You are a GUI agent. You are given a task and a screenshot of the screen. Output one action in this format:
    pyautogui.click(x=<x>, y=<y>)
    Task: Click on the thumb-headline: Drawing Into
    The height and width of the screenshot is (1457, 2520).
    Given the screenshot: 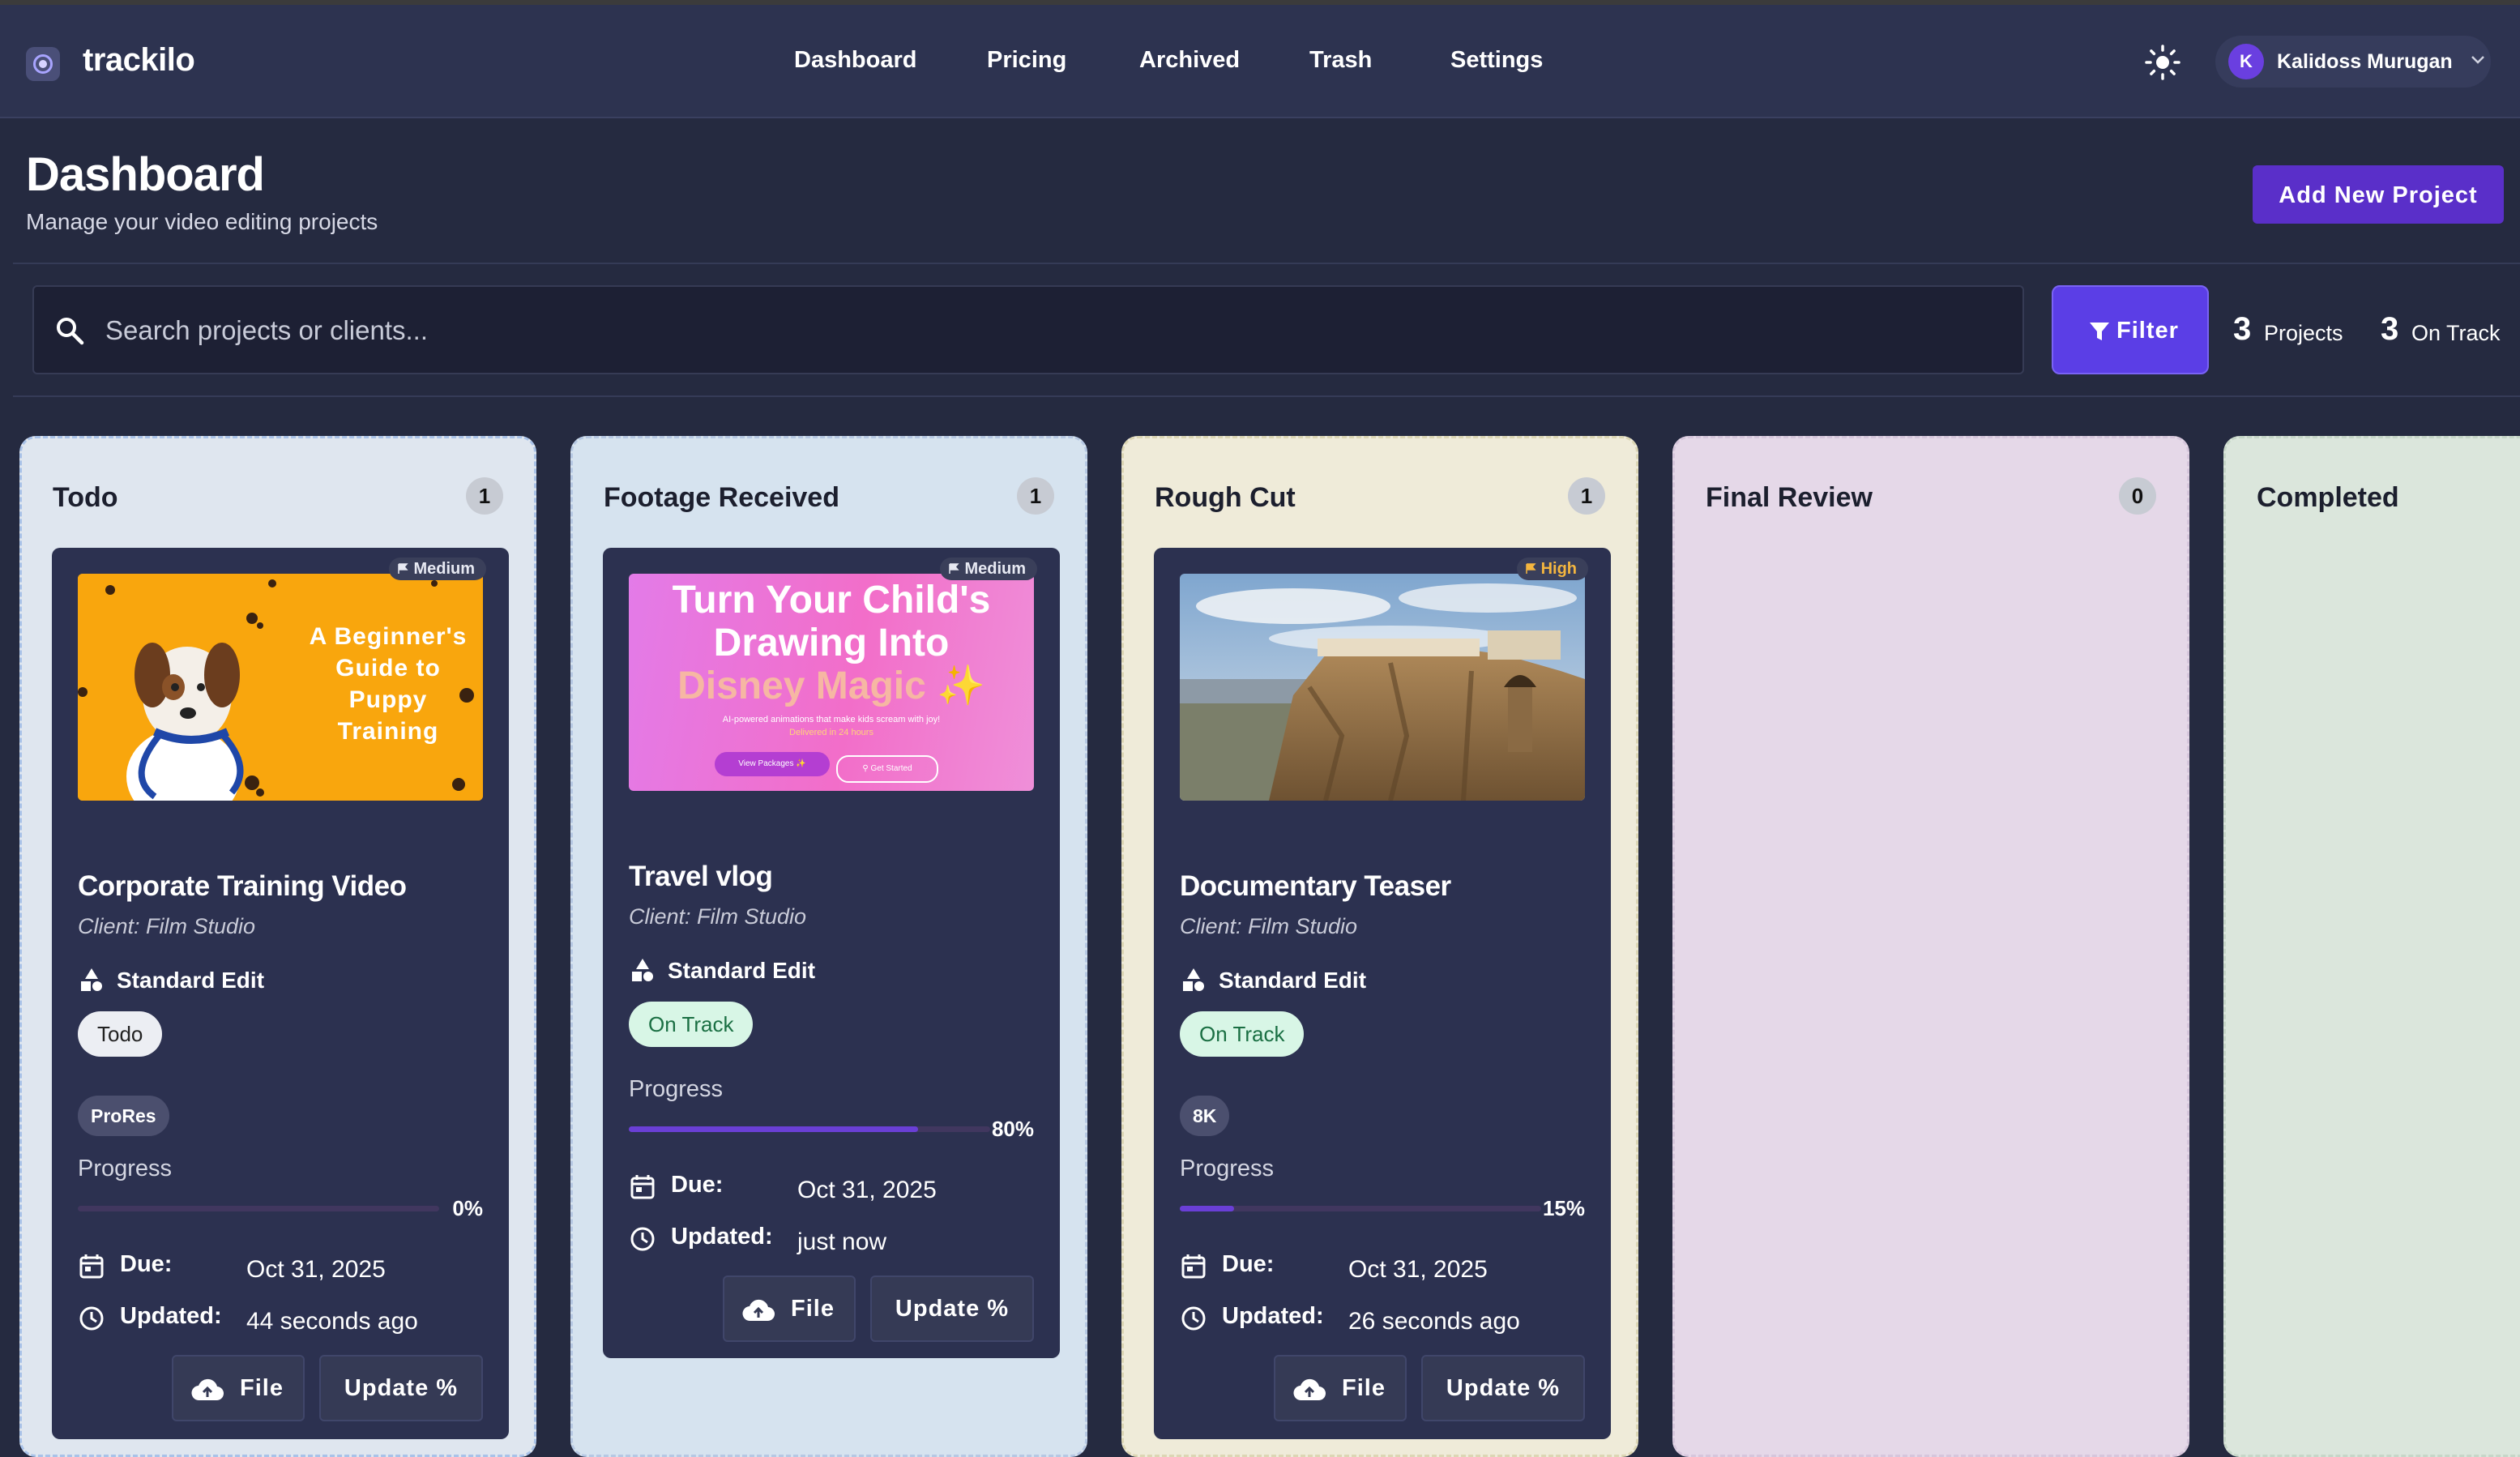 What is the action you would take?
    pyautogui.click(x=832, y=643)
    